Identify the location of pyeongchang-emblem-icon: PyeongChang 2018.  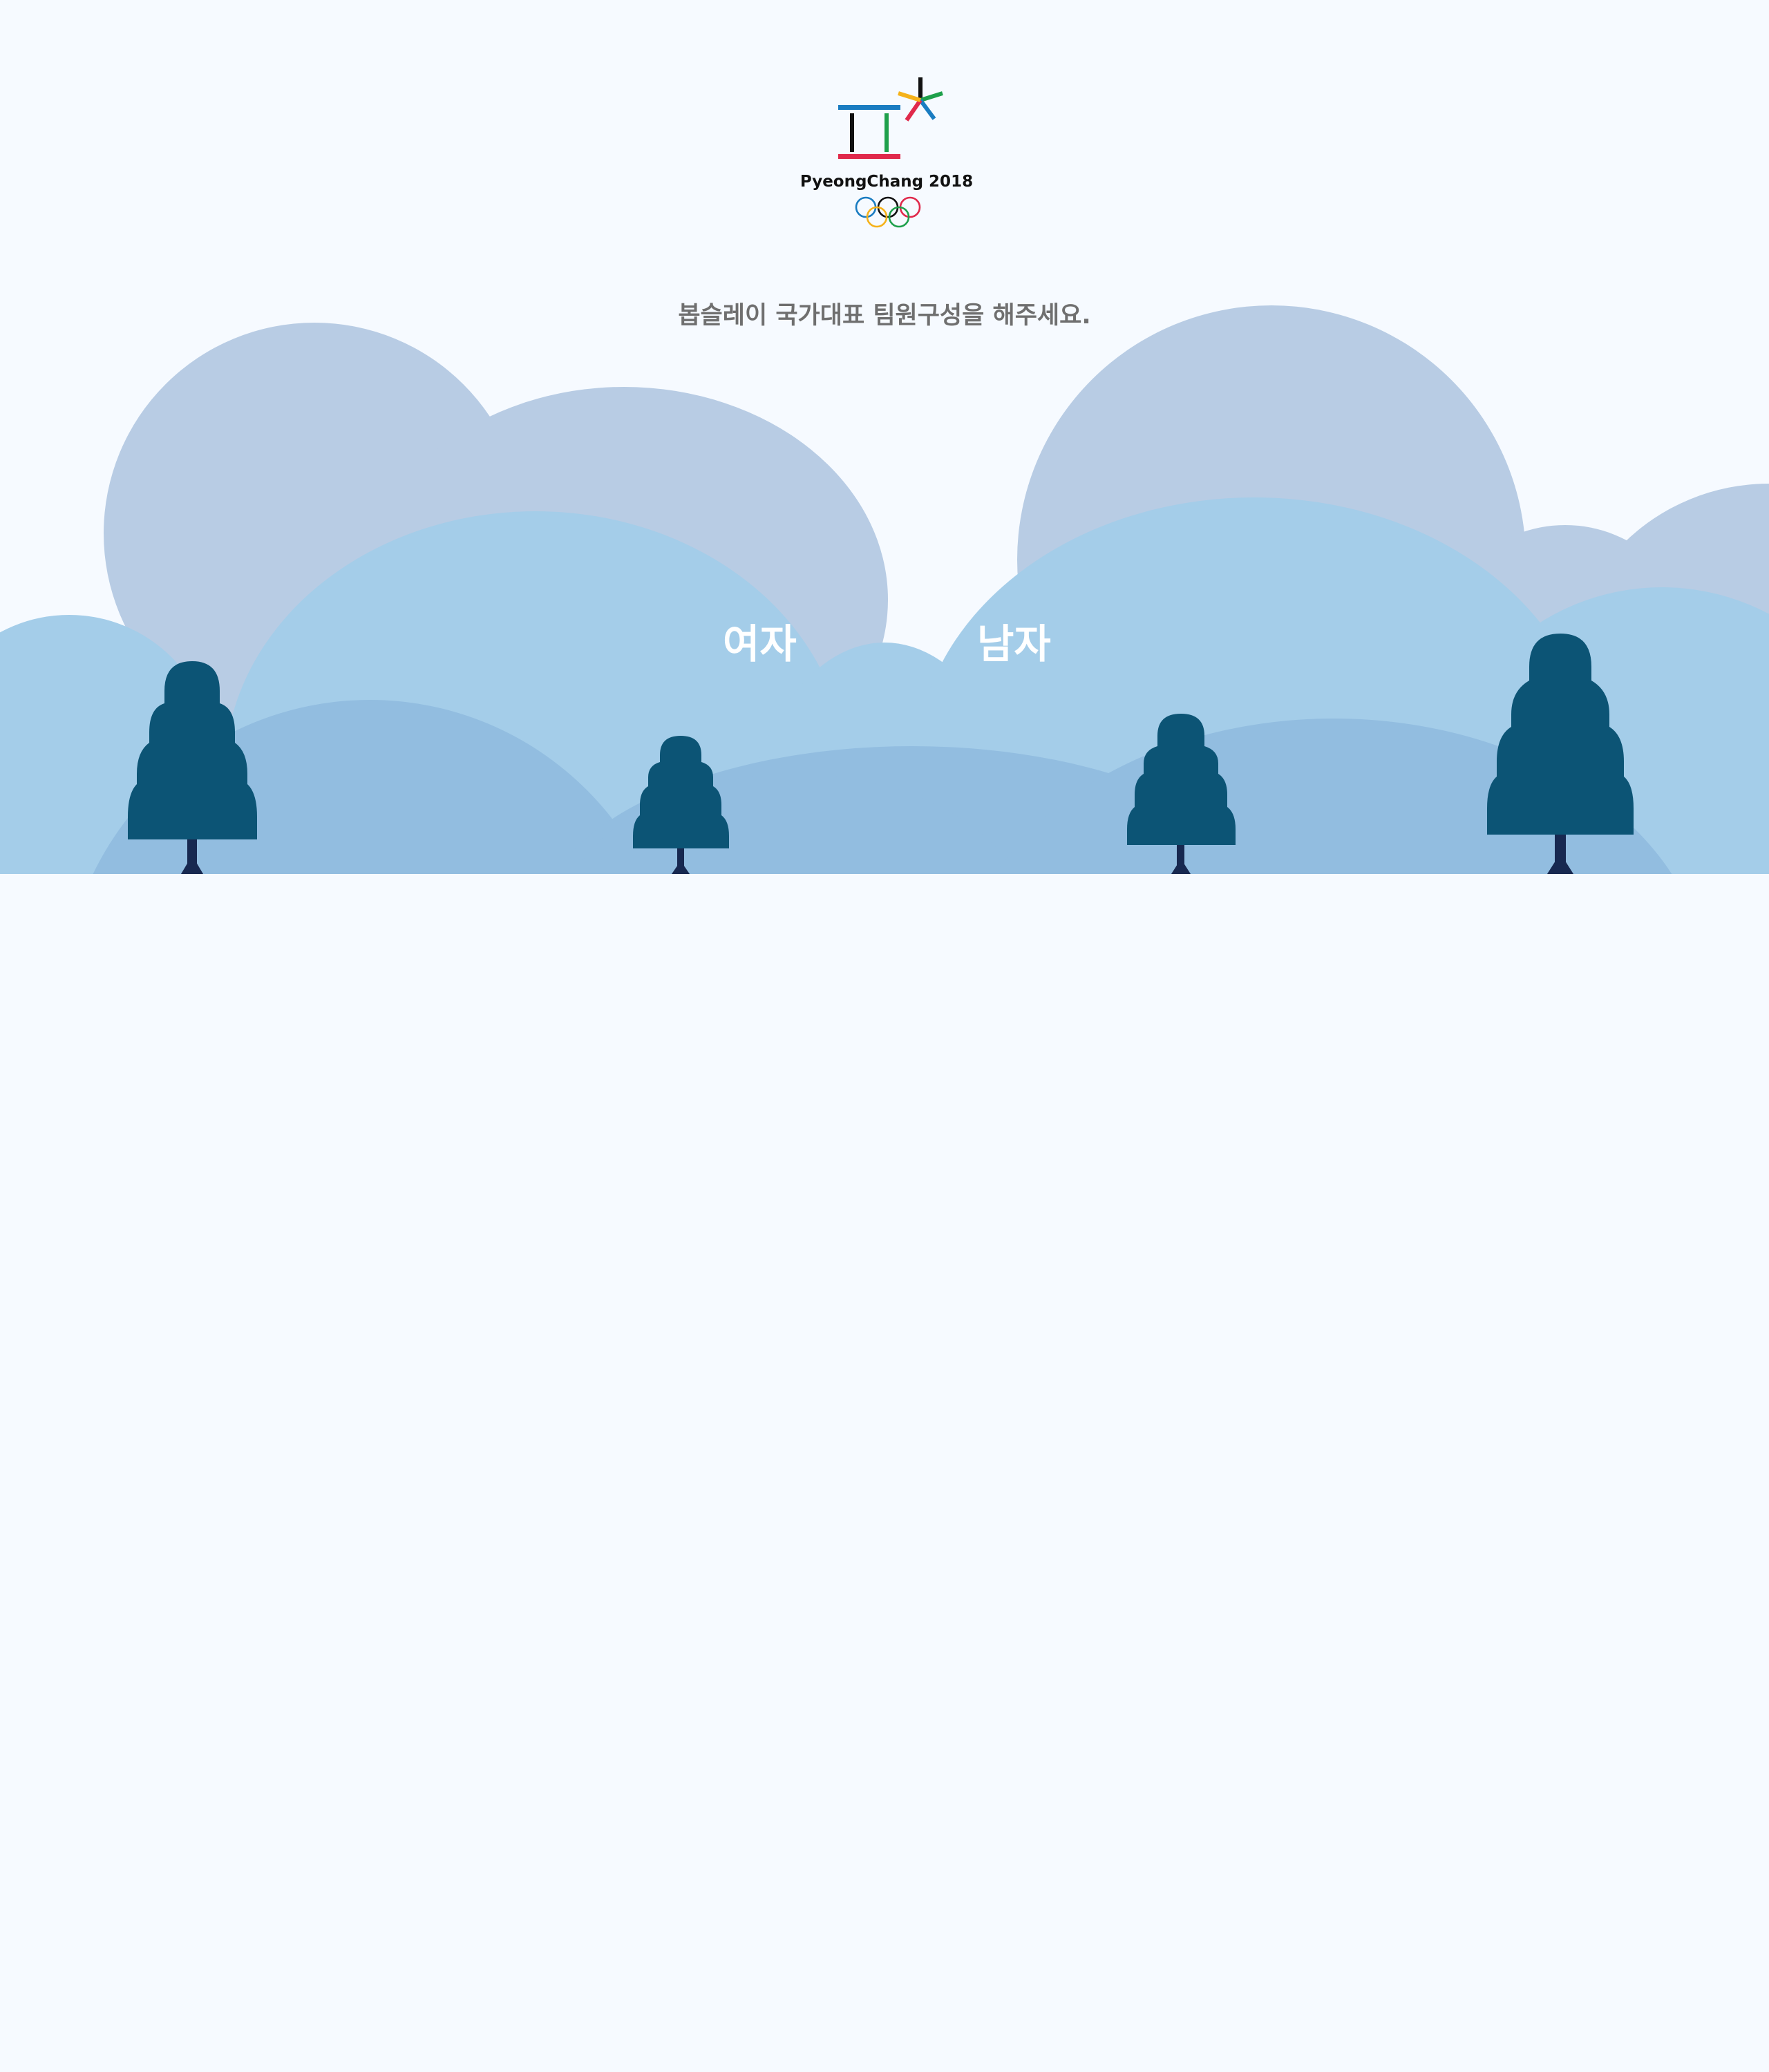
(887, 152).